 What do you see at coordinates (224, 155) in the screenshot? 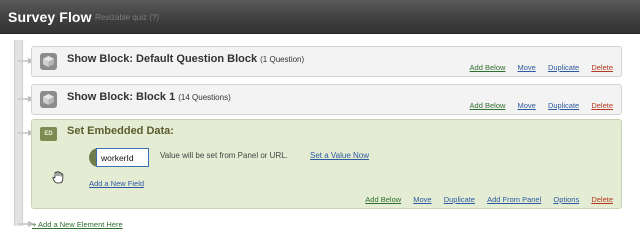
I see `value-source-note: Value will be set from Panel or URL.` at bounding box center [224, 155].